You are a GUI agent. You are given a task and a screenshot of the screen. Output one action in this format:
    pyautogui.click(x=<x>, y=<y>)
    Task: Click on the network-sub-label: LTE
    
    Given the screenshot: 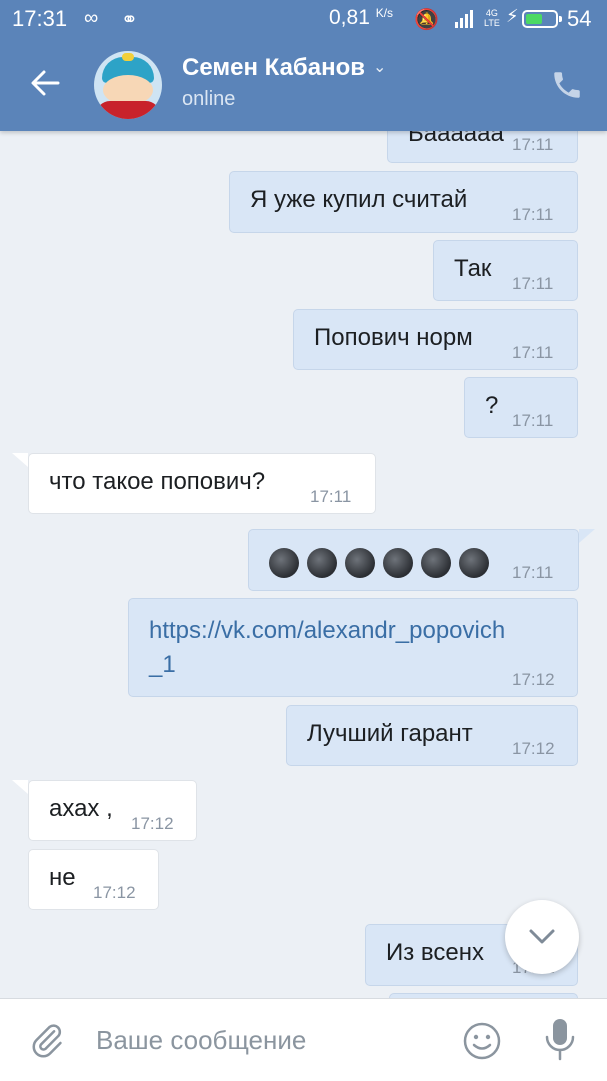 What is the action you would take?
    pyautogui.click(x=492, y=23)
    